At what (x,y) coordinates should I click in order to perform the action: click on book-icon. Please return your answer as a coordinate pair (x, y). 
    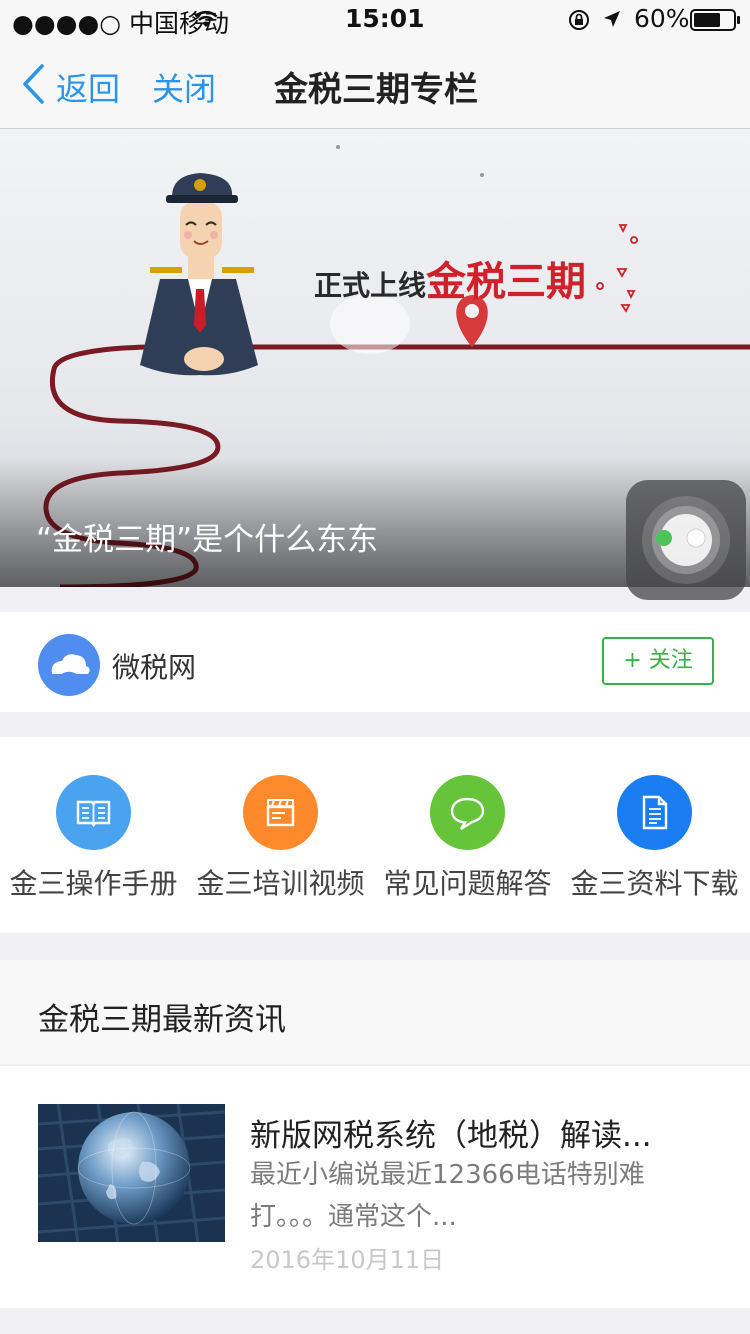
    Looking at the image, I should click on (93, 812).